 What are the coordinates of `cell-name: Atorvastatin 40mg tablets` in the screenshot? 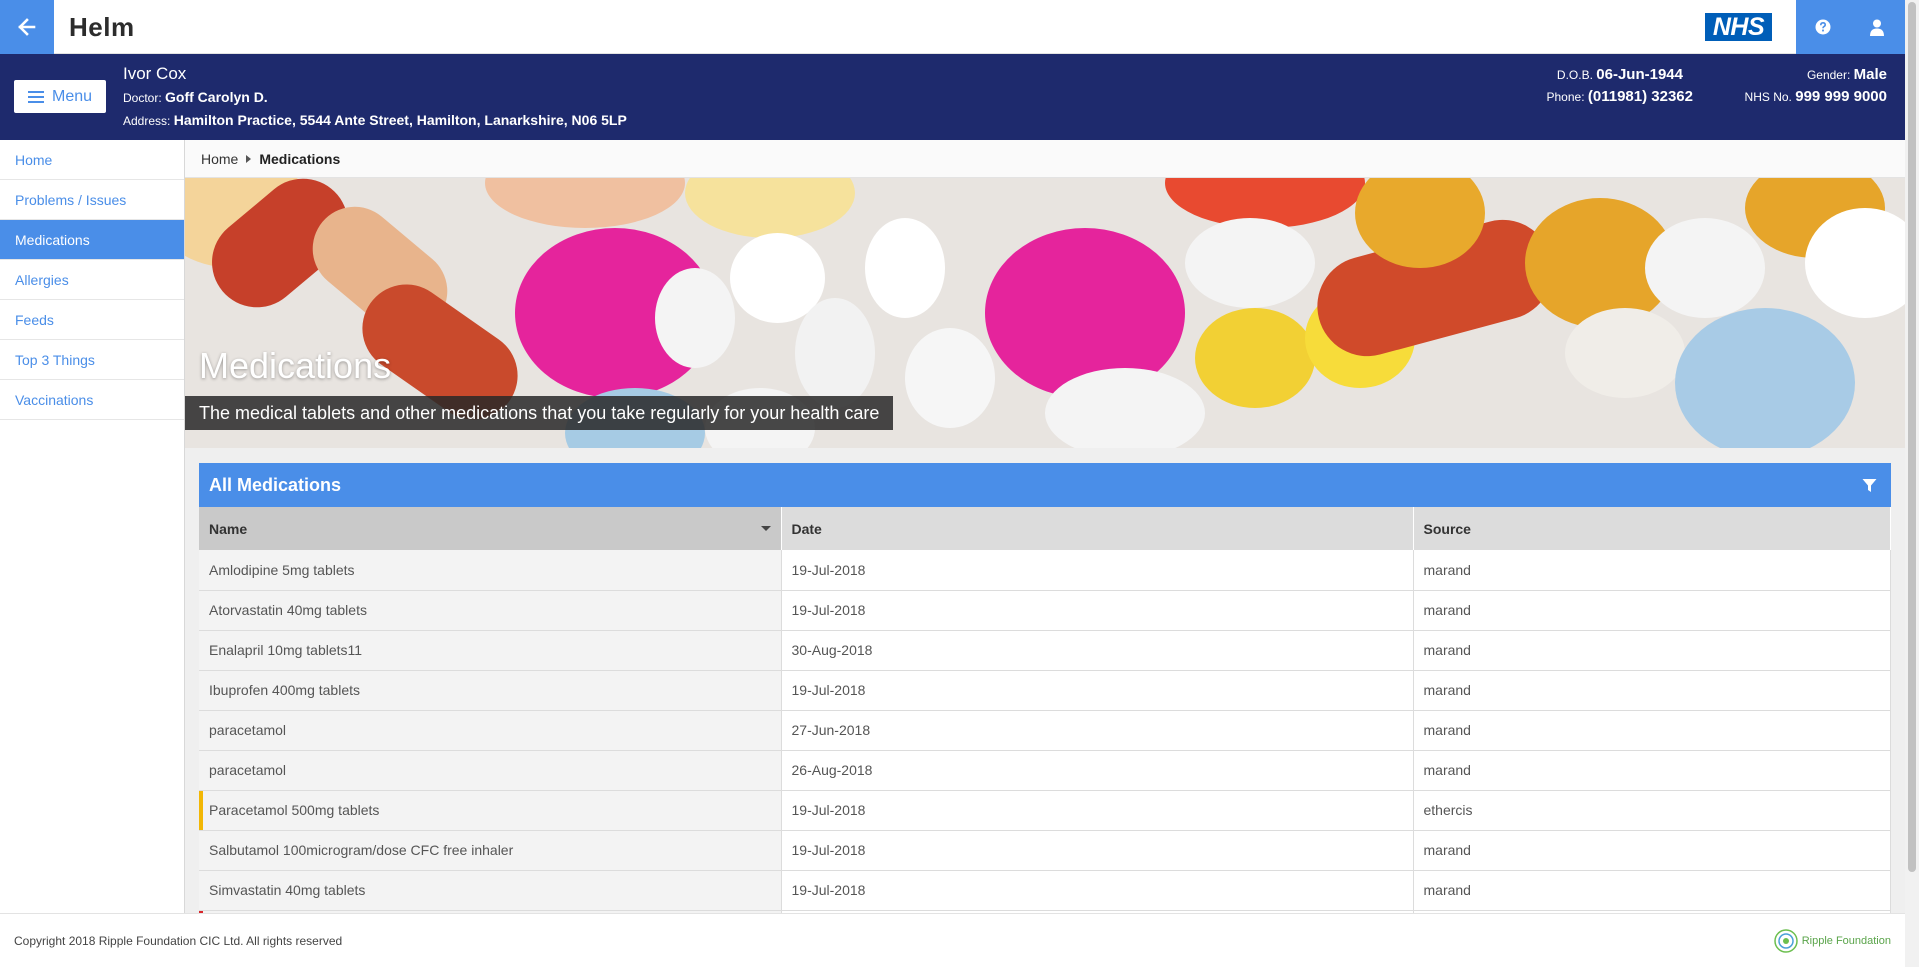 It's located at (490, 610).